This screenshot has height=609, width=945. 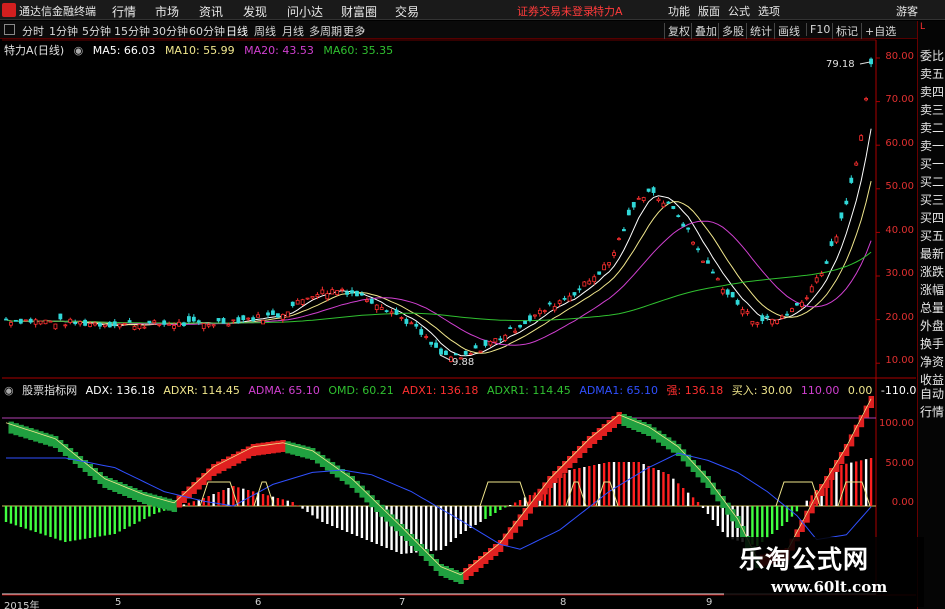 What do you see at coordinates (932, 55) in the screenshot?
I see `side-weibi: 委比` at bounding box center [932, 55].